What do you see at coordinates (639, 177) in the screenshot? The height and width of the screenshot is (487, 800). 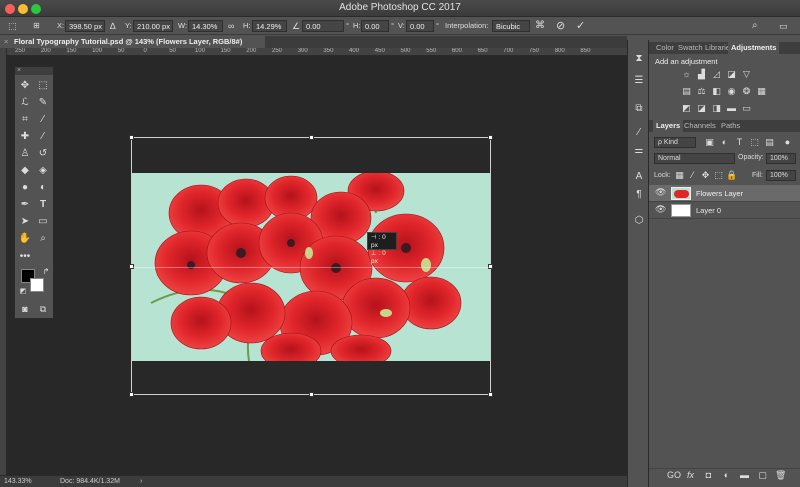 I see `character-panel-icon: A` at bounding box center [639, 177].